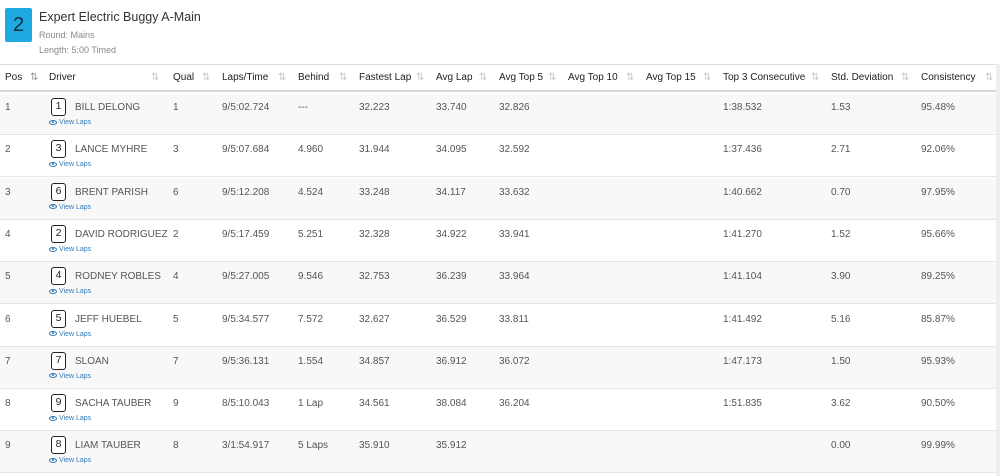 Image resolution: width=1000 pixels, height=476 pixels. I want to click on column-header-behind: Behind, so click(313, 78).